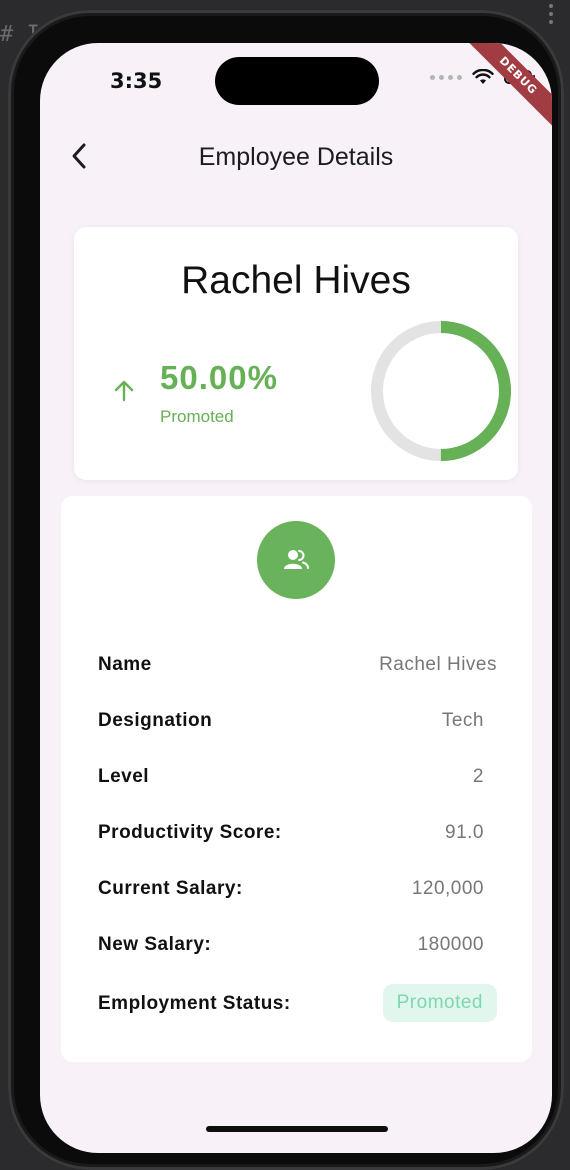 This screenshot has width=570, height=1170. Describe the element at coordinates (124, 391) in the screenshot. I see `arrow-up-icon` at that location.